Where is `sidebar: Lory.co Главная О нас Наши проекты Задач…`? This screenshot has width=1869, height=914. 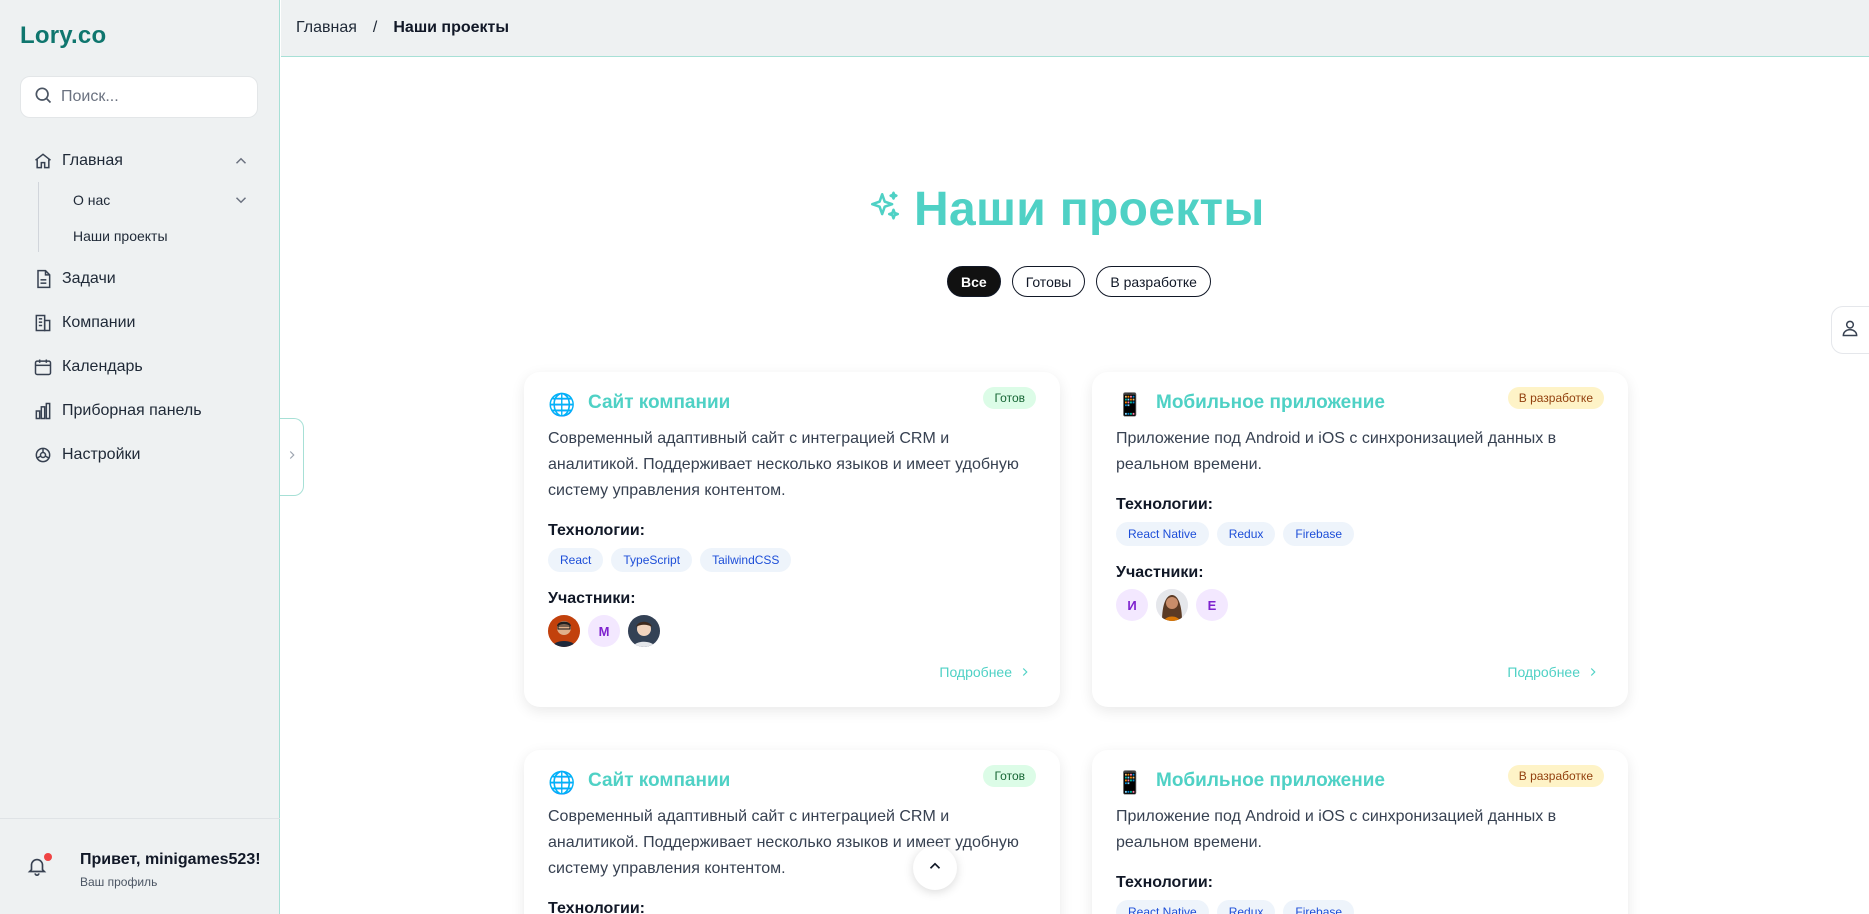 sidebar: Lory.co Главная О нас Наши проекты Задач… is located at coordinates (140, 457).